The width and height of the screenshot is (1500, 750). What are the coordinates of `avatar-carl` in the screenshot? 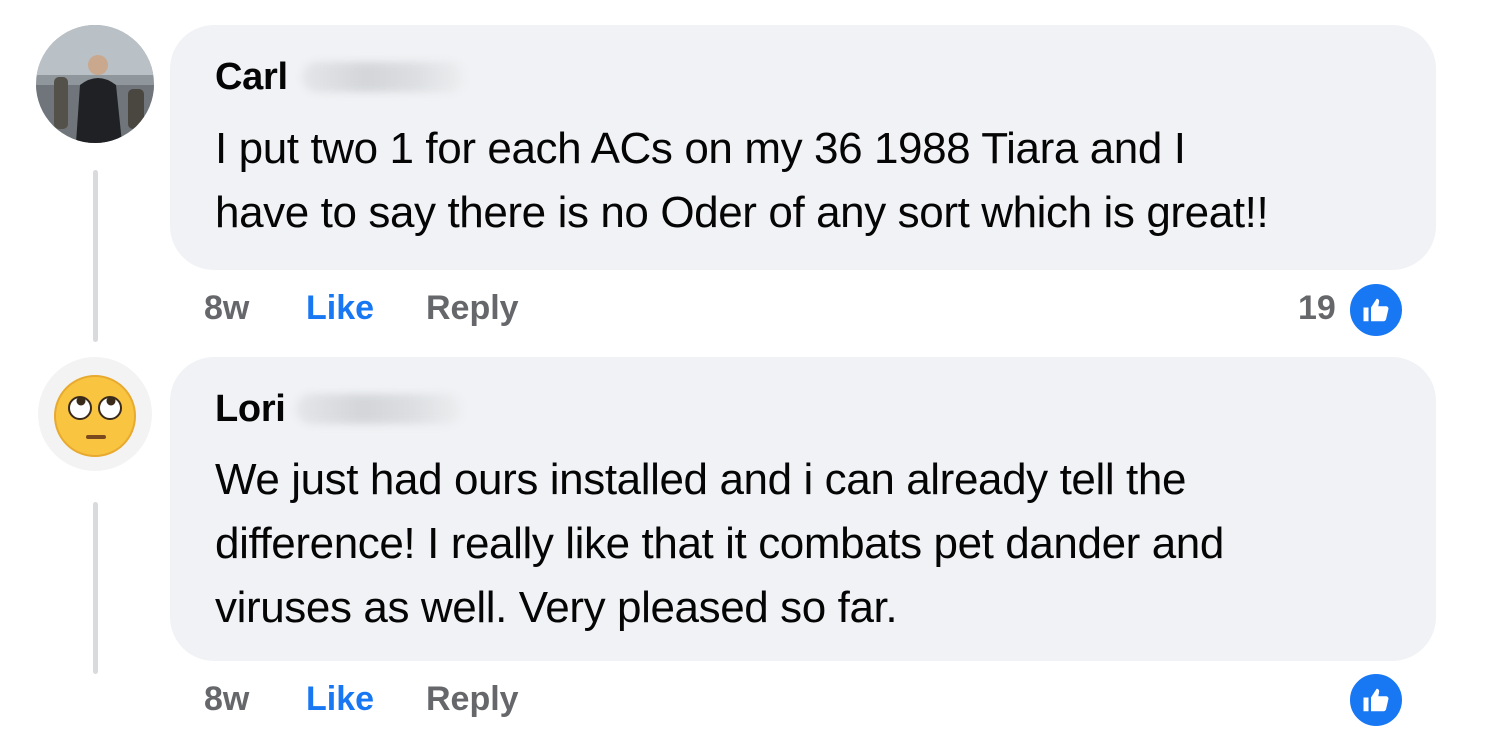 It's located at (95, 84).